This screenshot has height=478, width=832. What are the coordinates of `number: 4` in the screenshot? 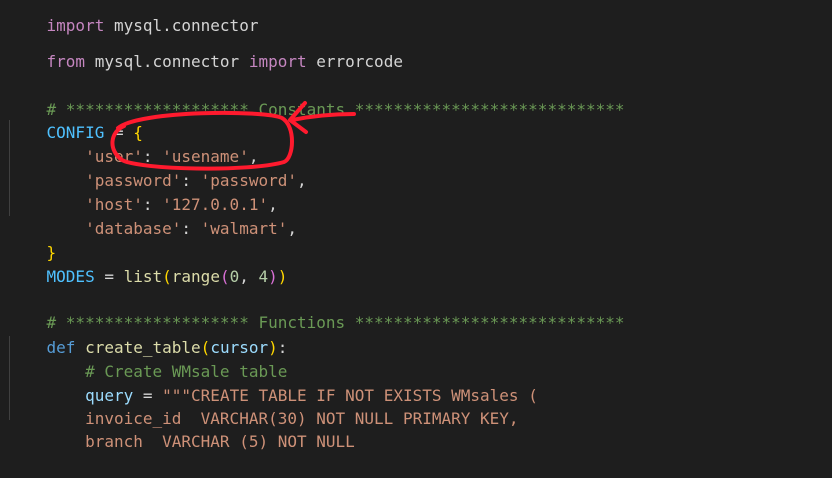 It's located at (263, 276).